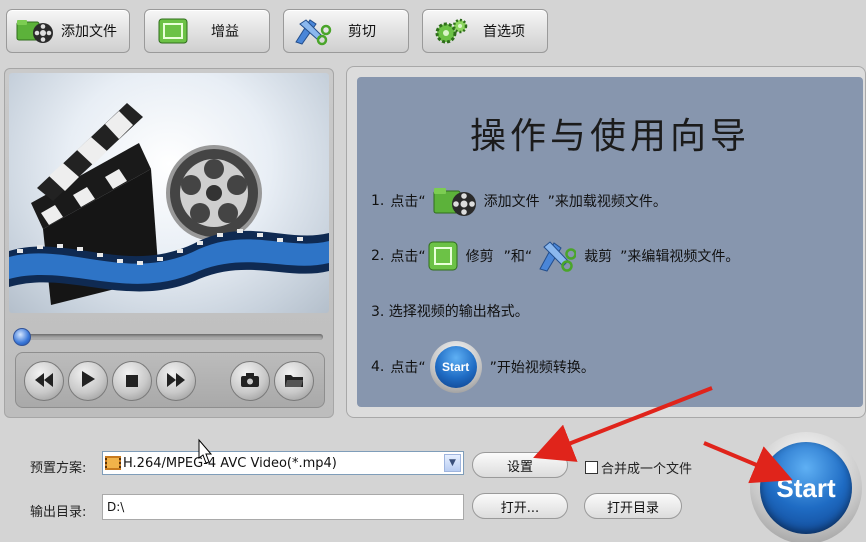 This screenshot has height=542, width=866. What do you see at coordinates (451, 31) in the screenshot?
I see `gears-icon` at bounding box center [451, 31].